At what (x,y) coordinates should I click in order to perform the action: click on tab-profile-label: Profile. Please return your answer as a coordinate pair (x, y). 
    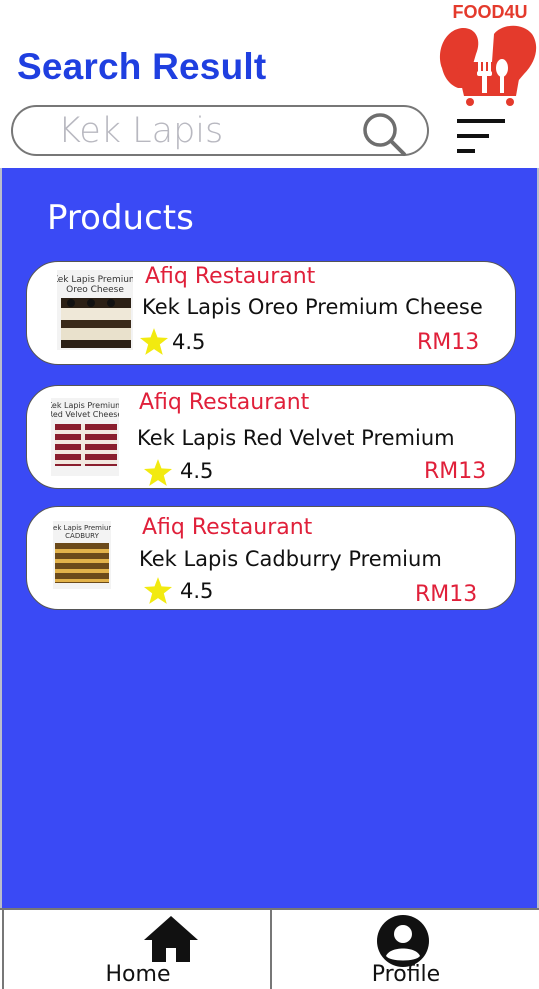
    Looking at the image, I should click on (406, 974).